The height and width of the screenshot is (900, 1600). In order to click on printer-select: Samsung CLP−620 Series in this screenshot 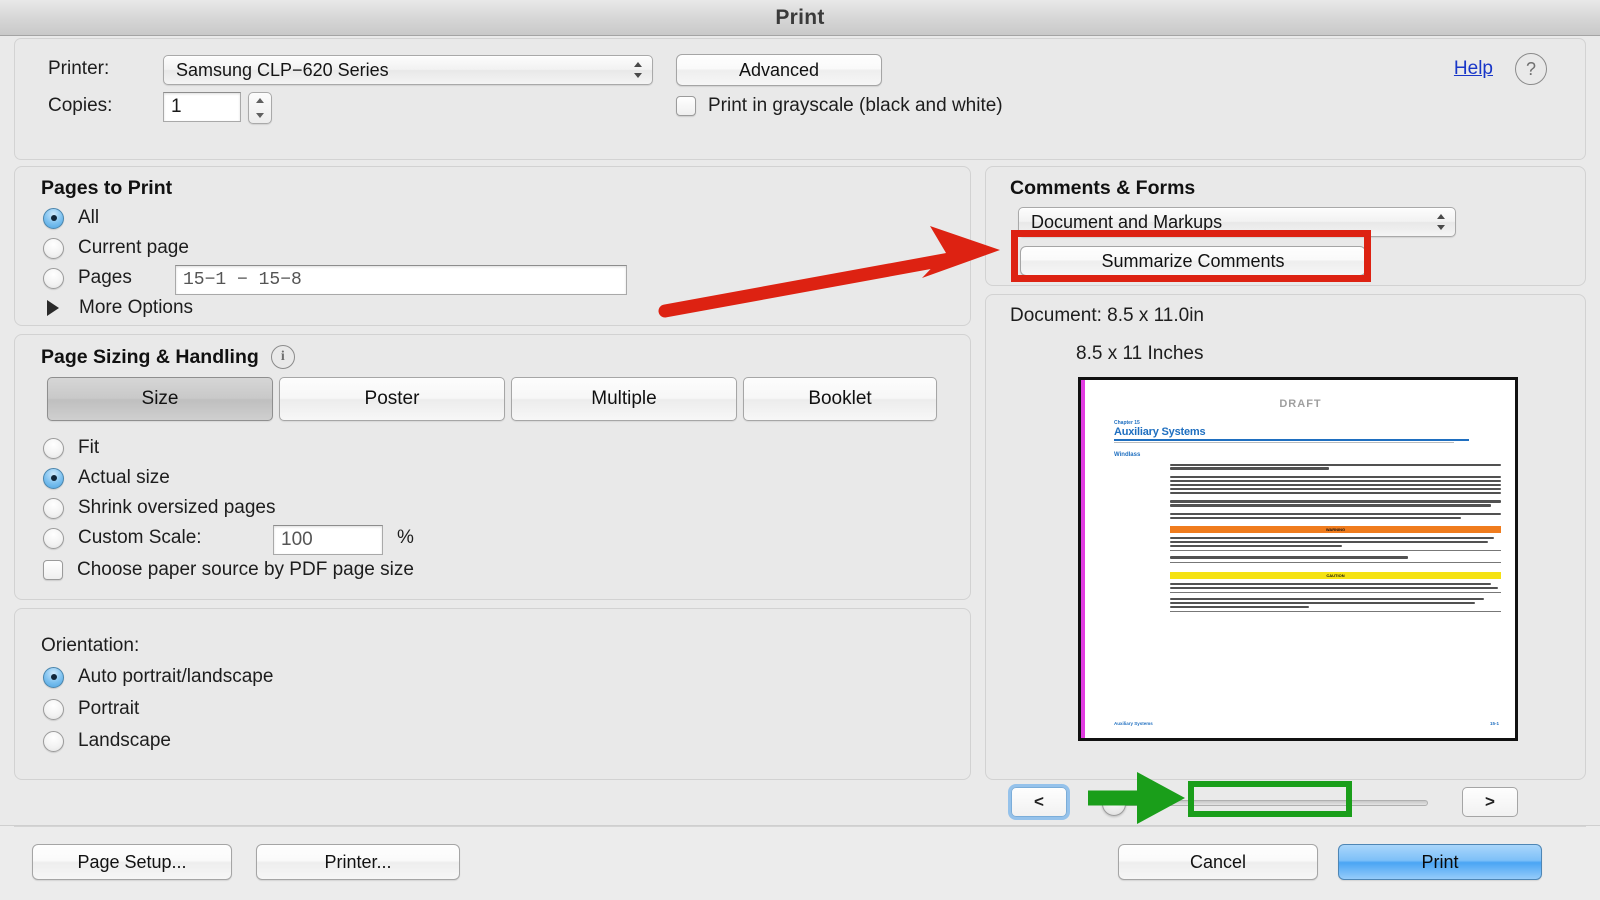, I will do `click(408, 70)`.